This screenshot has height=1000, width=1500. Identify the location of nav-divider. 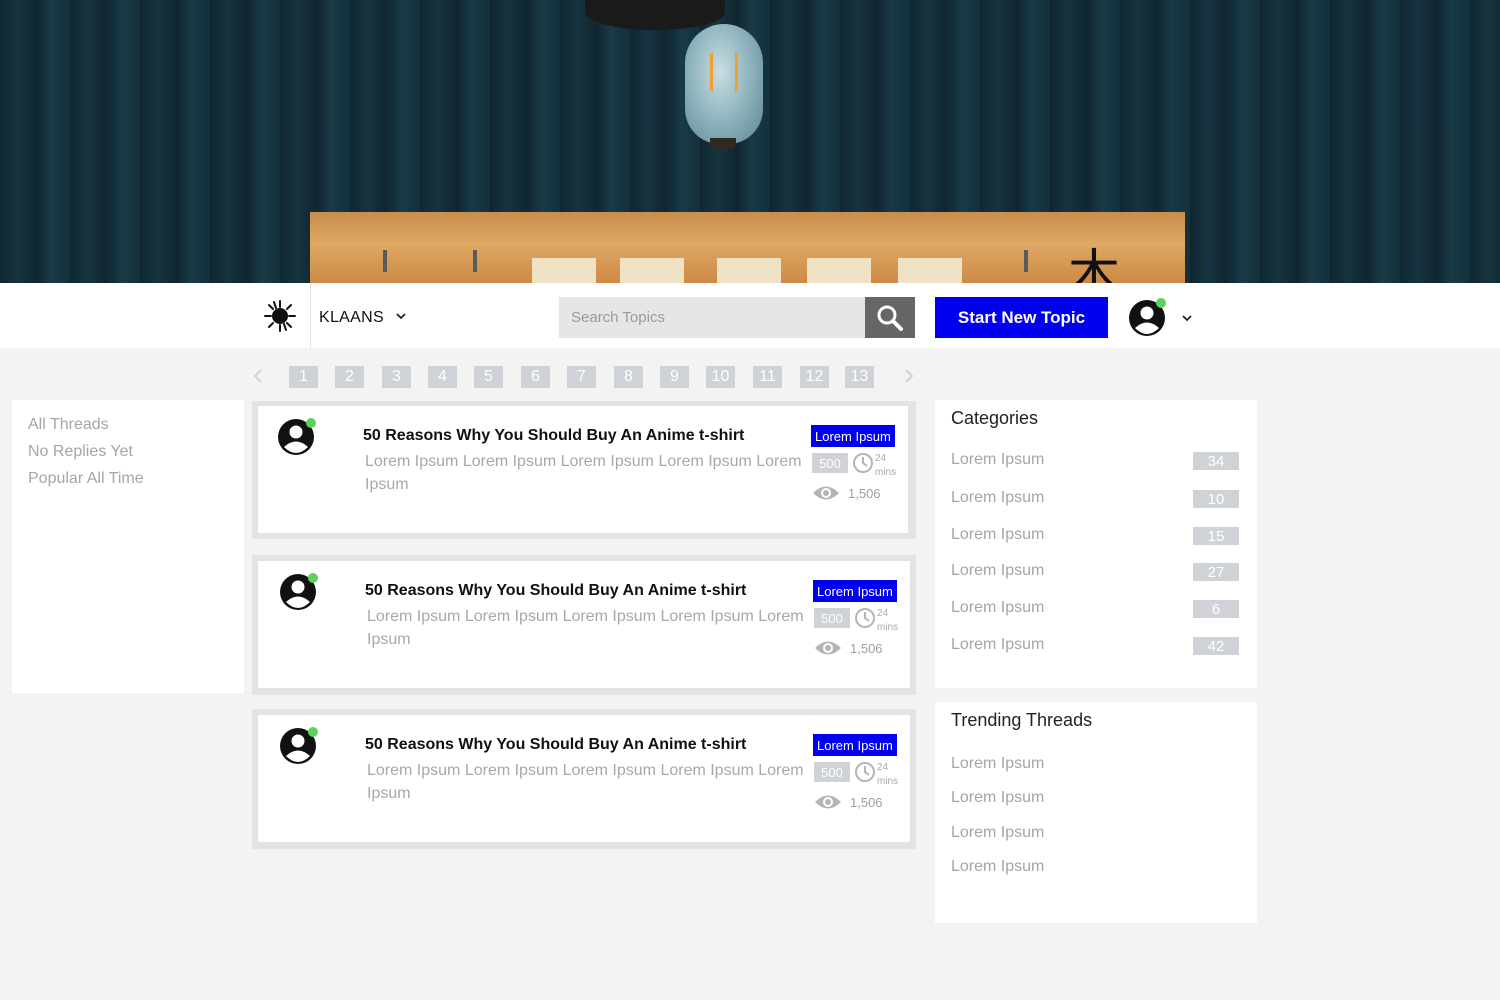
(310, 315).